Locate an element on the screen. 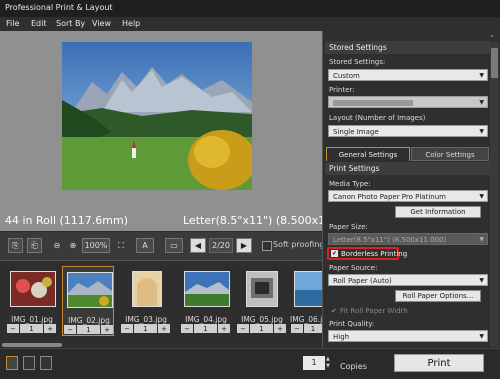  previous-page-button: ◀ is located at coordinates (198, 245).